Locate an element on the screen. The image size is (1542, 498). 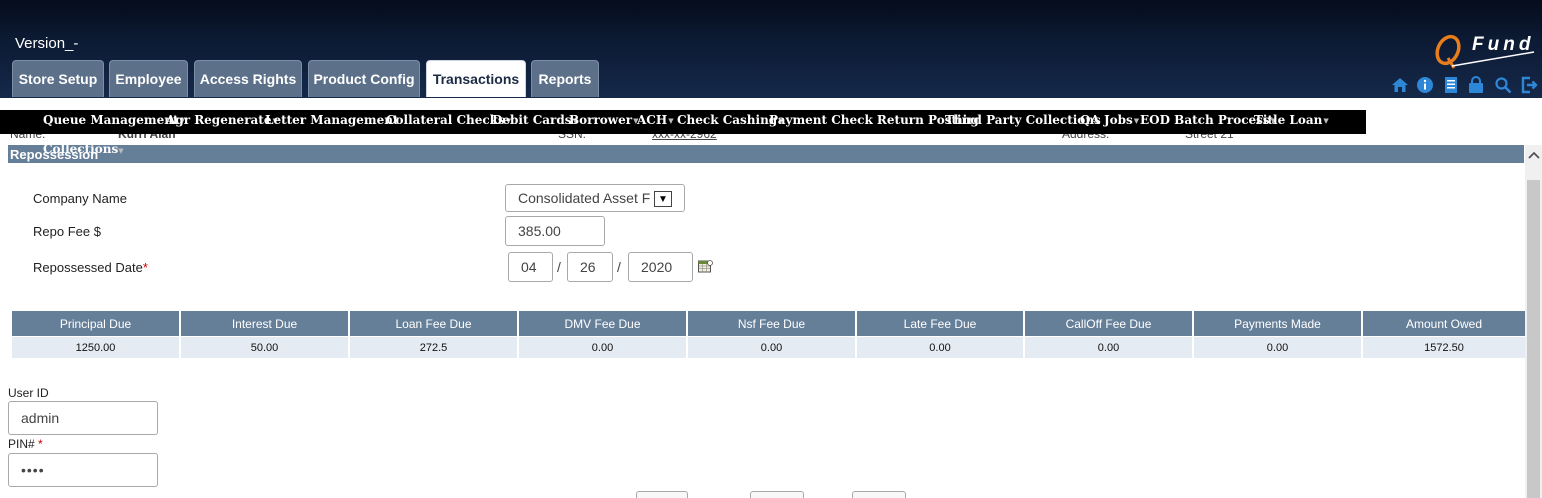
date-month-input: 04 is located at coordinates (530, 267).